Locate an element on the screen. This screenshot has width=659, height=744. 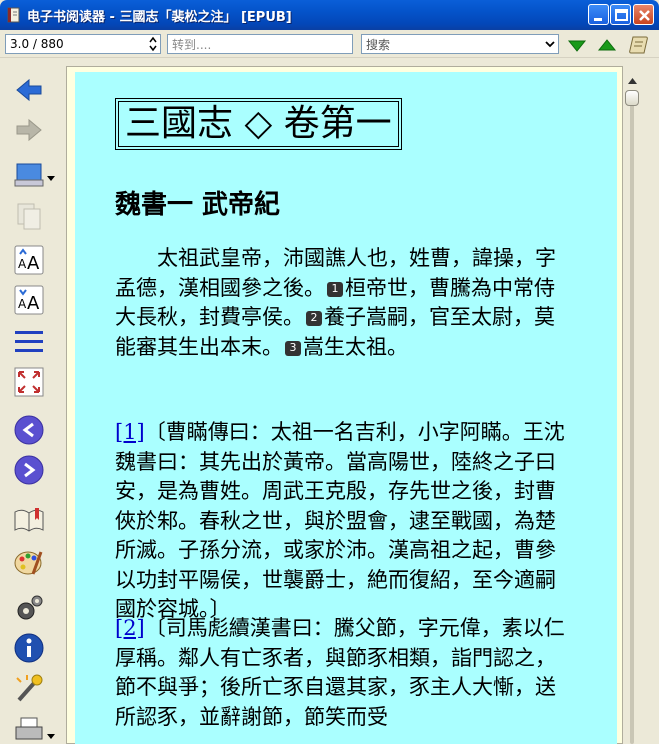
open-book-icon is located at coordinates (29, 520).